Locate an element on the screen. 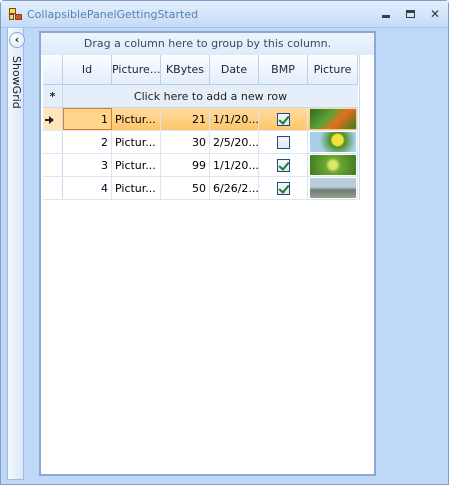  column-header-bmp: BMP is located at coordinates (283, 69).